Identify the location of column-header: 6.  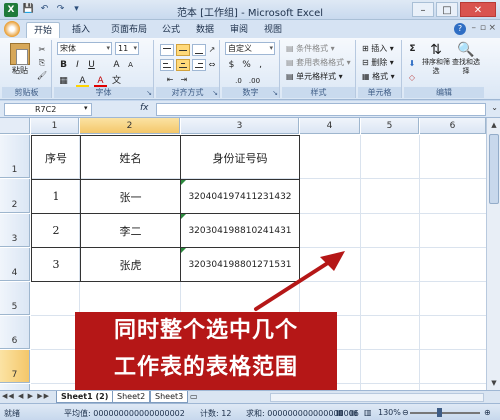
(453, 126).